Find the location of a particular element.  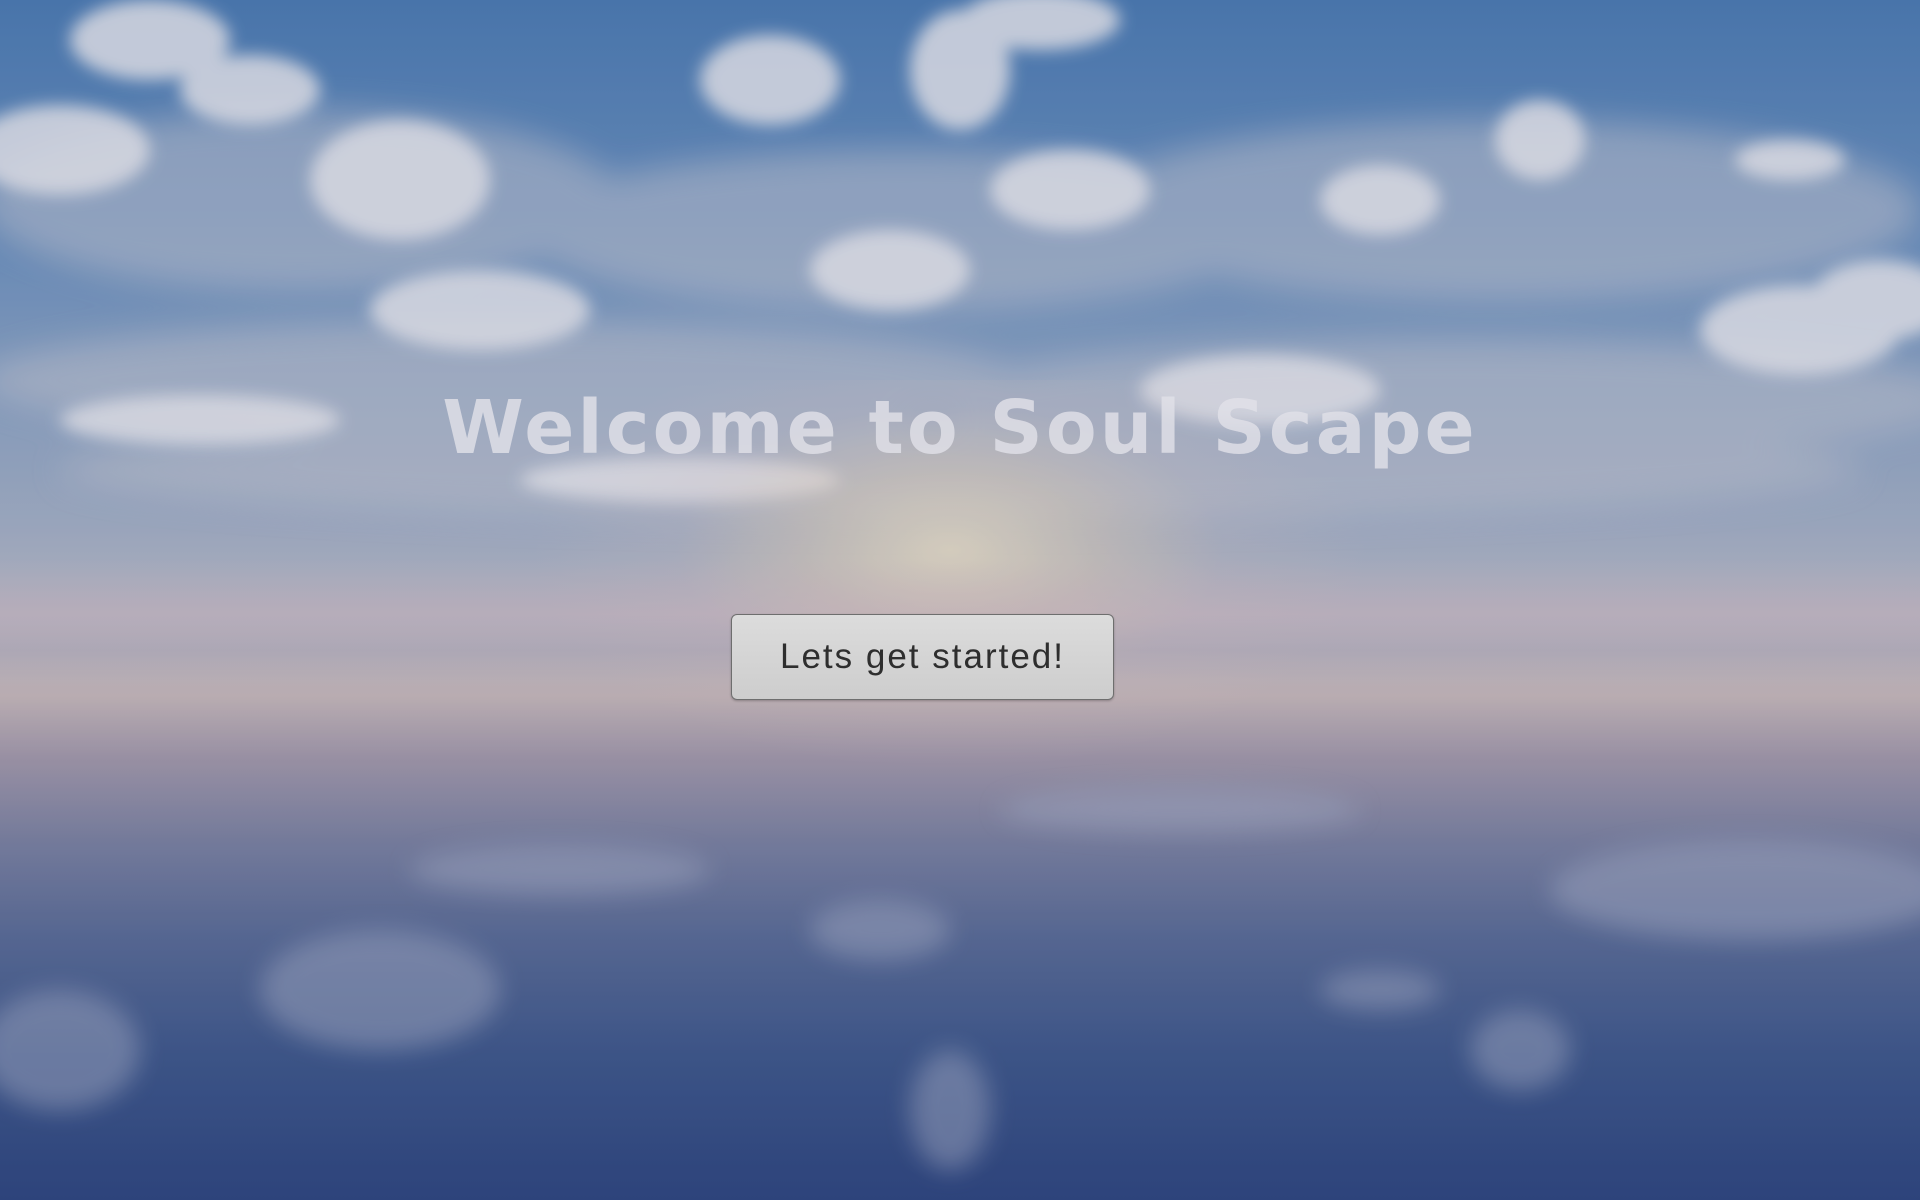

get-started-button-label: Lets get started! is located at coordinates (922, 656).